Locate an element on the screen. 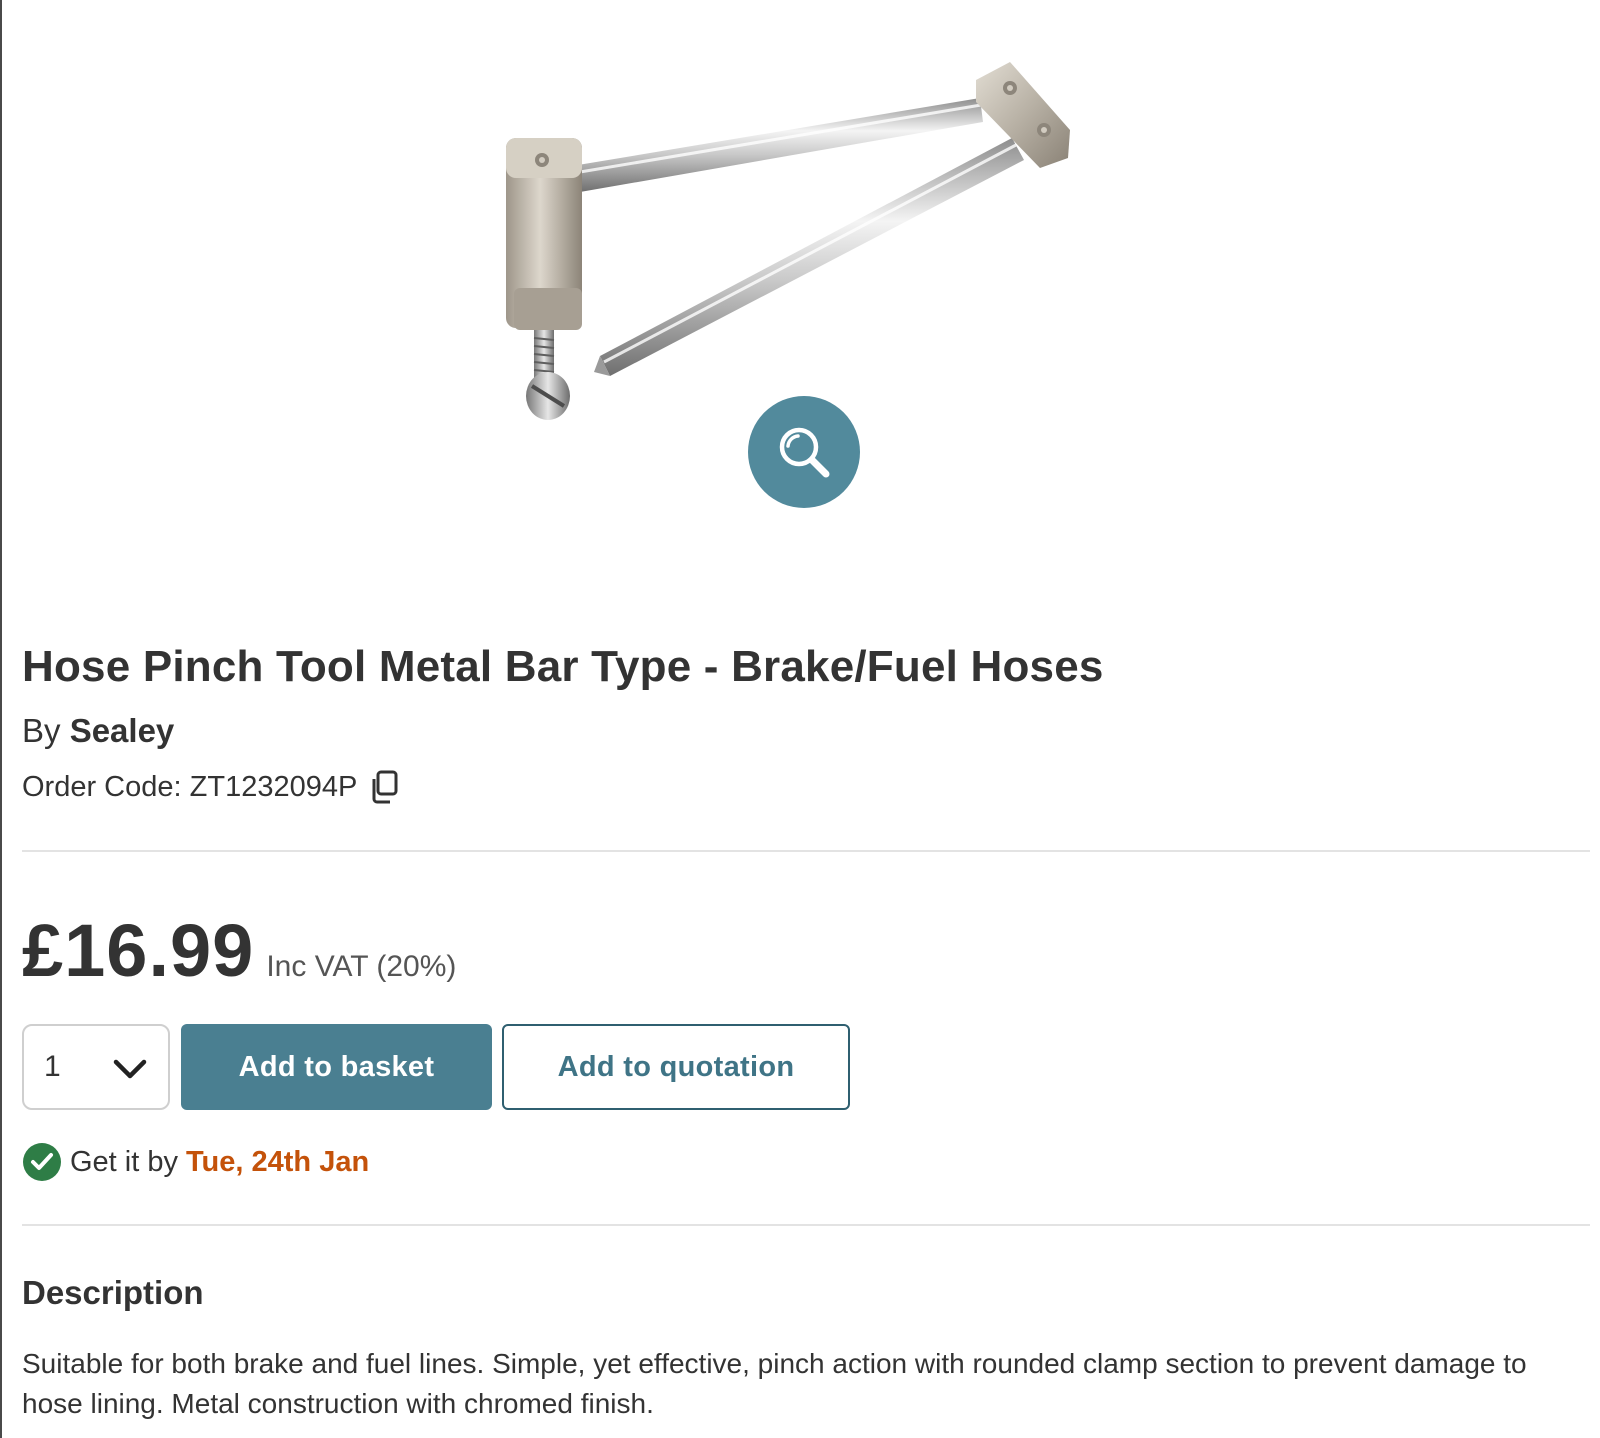 The image size is (1600, 1438). add-to-basket-button: Add to basket is located at coordinates (336, 1067).